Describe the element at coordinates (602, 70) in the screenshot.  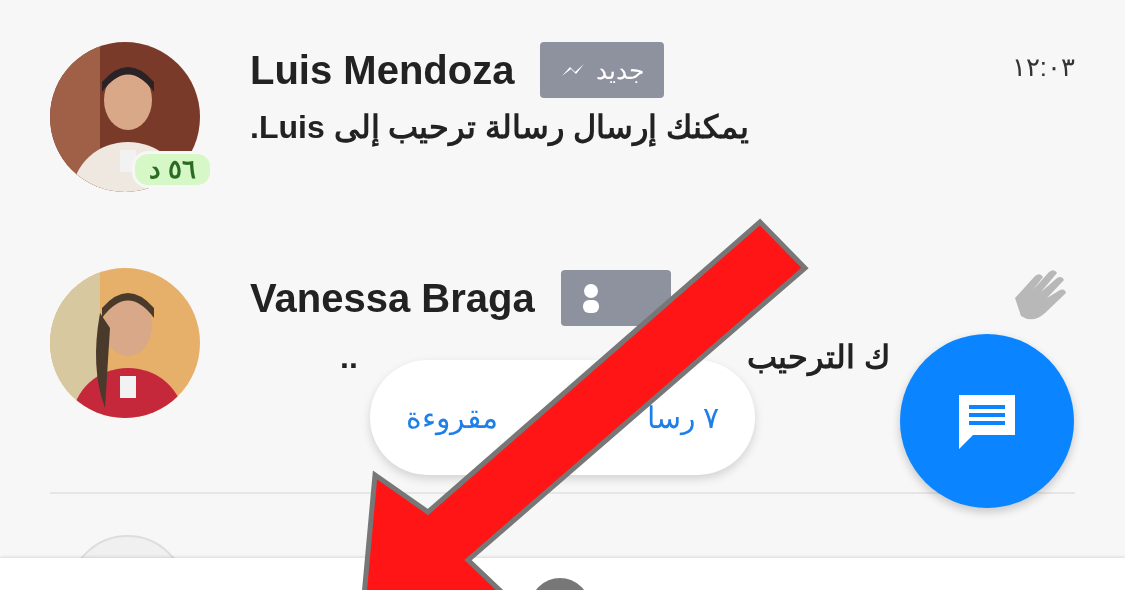
I see `new-badge: جديد` at that location.